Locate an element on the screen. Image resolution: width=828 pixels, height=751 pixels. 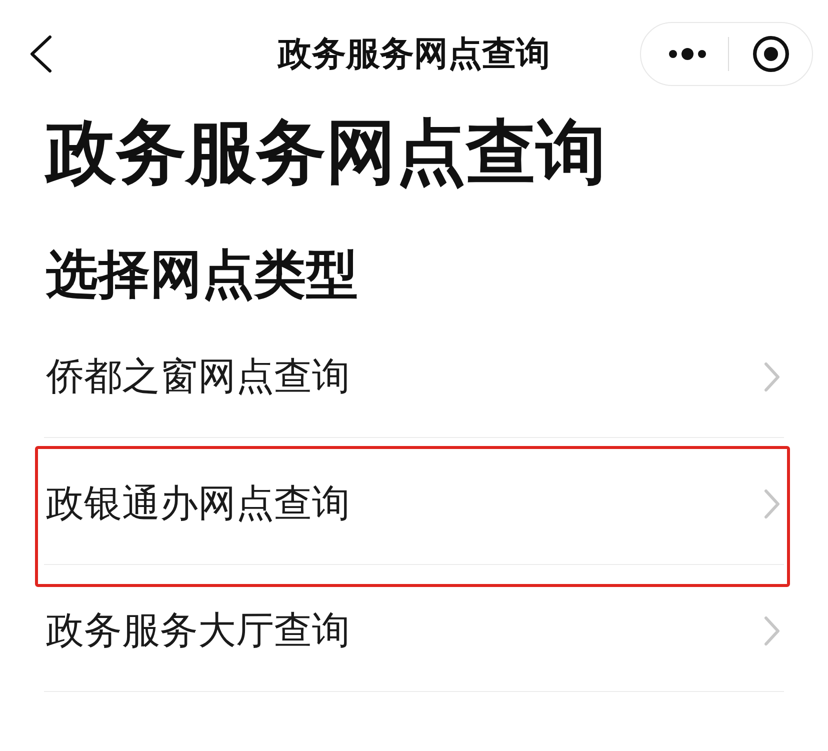
back-icon is located at coordinates (41, 54).